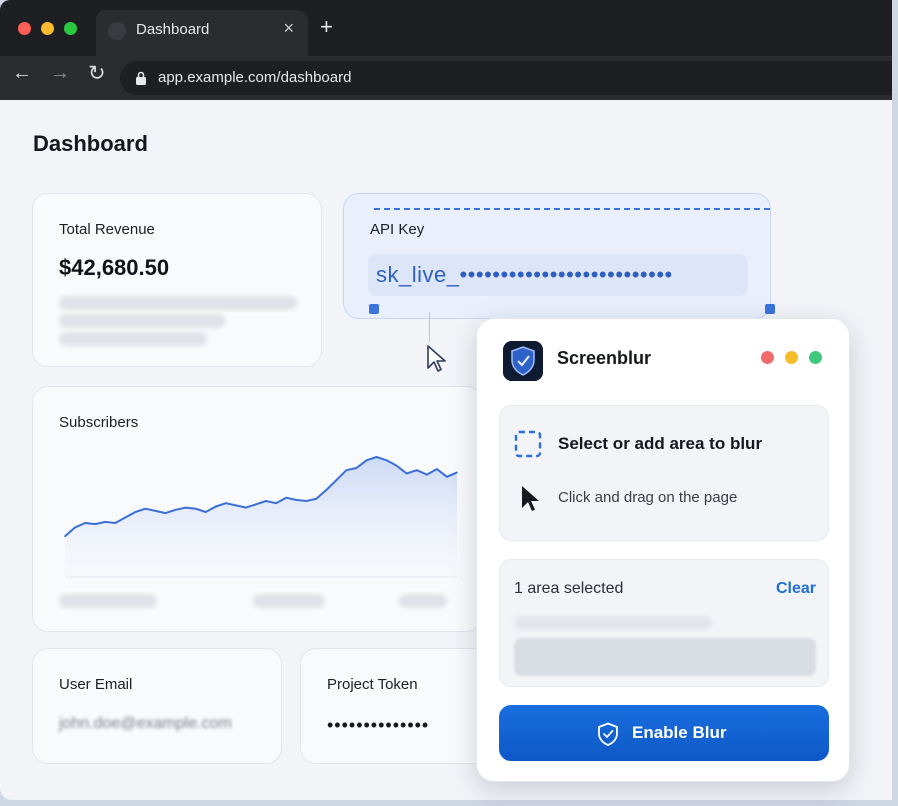 This screenshot has width=898, height=806. What do you see at coordinates (378, 725) in the screenshot?
I see `project-token-value: ••••••••••••••` at bounding box center [378, 725].